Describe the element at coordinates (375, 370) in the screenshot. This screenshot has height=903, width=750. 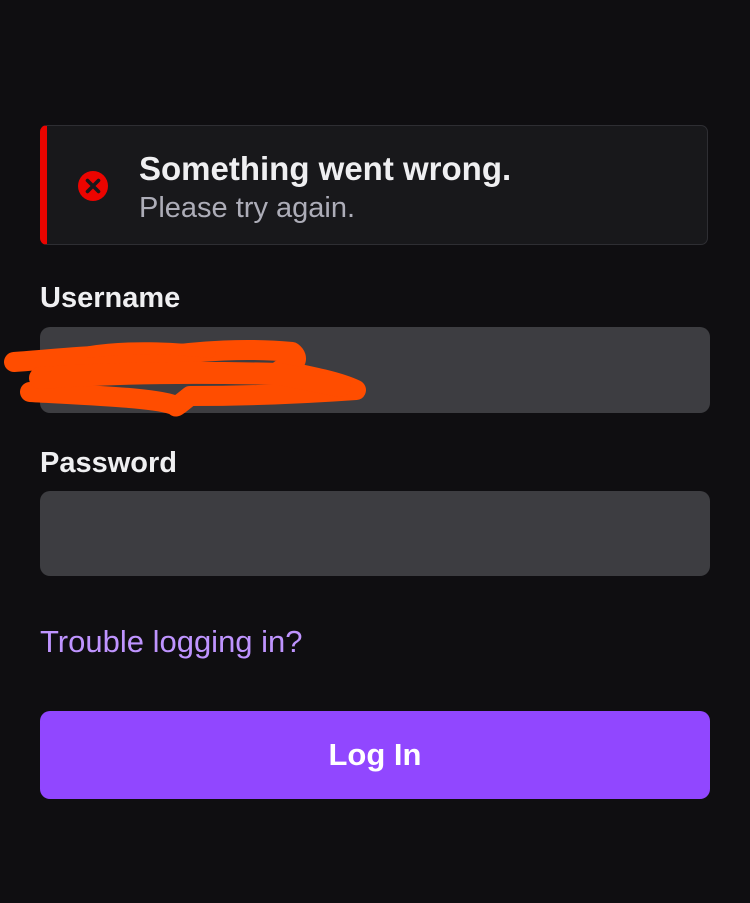
I see `username-input` at that location.